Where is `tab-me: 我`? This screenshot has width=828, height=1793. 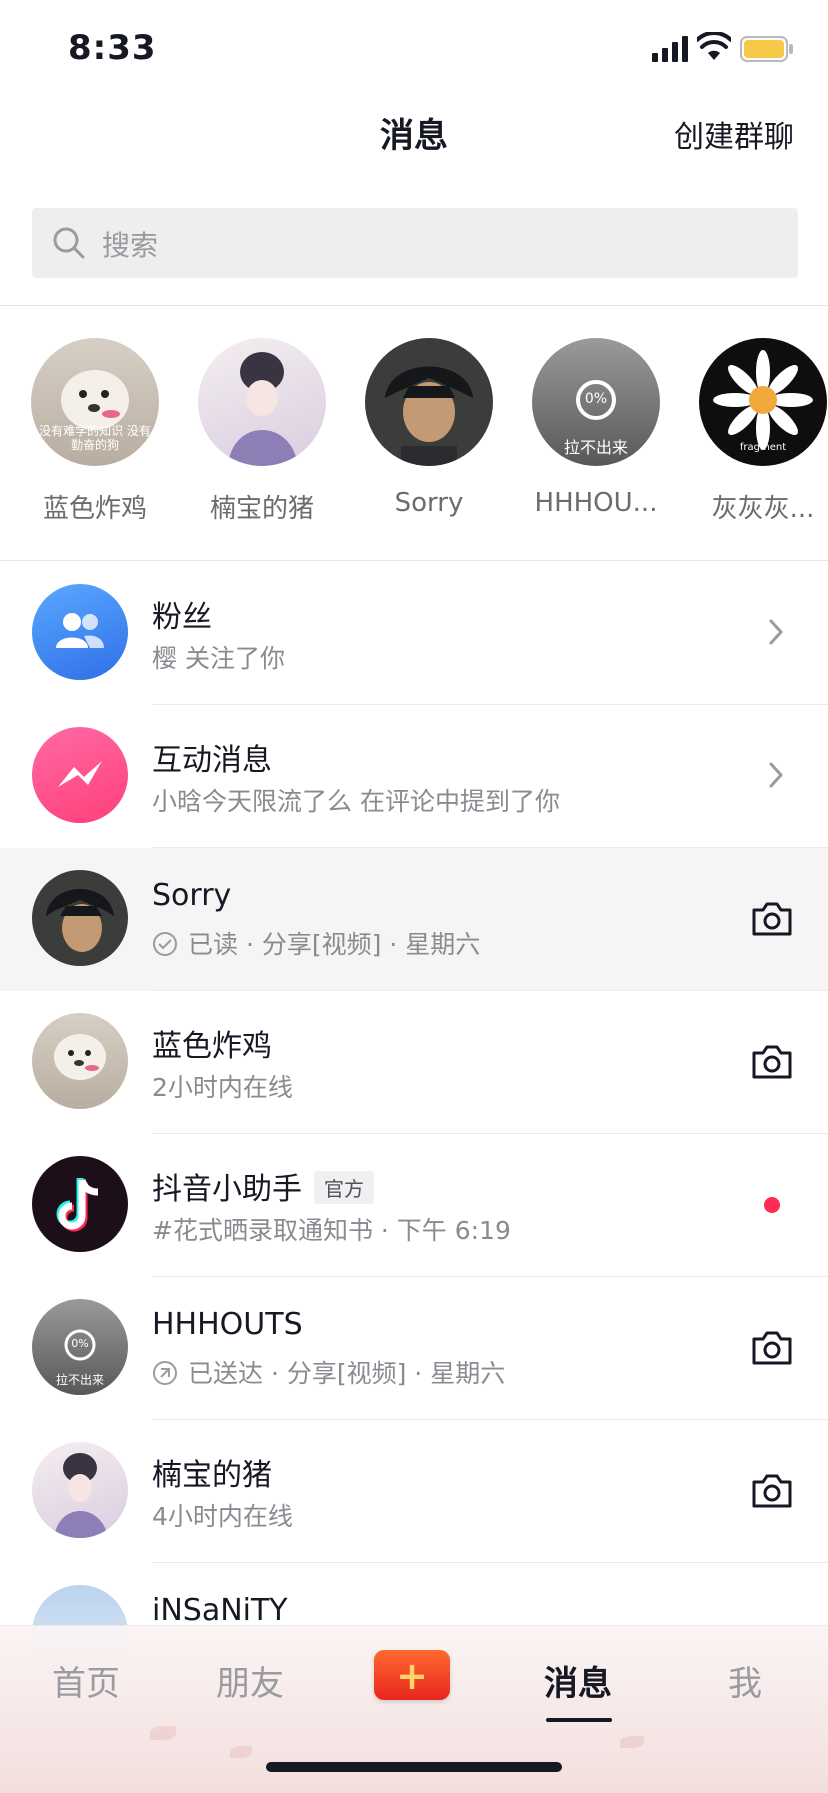
tab-me: 我 is located at coordinates (745, 1680).